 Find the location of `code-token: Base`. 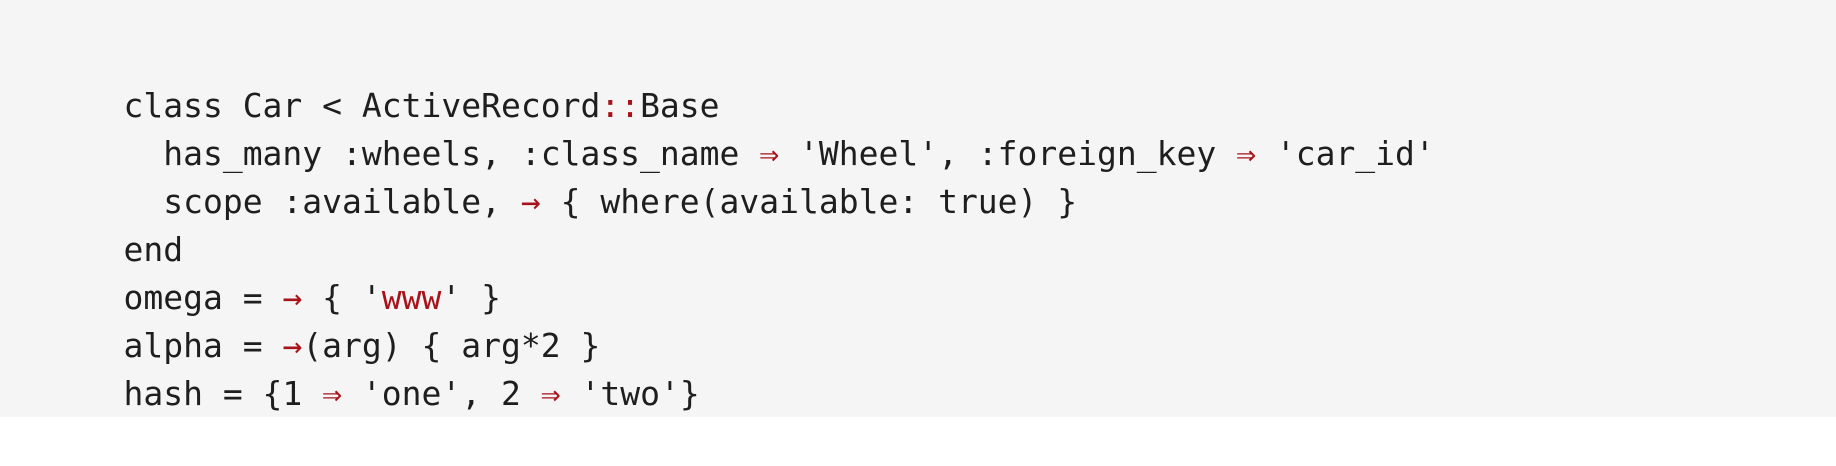

code-token: Base is located at coordinates (680, 105).